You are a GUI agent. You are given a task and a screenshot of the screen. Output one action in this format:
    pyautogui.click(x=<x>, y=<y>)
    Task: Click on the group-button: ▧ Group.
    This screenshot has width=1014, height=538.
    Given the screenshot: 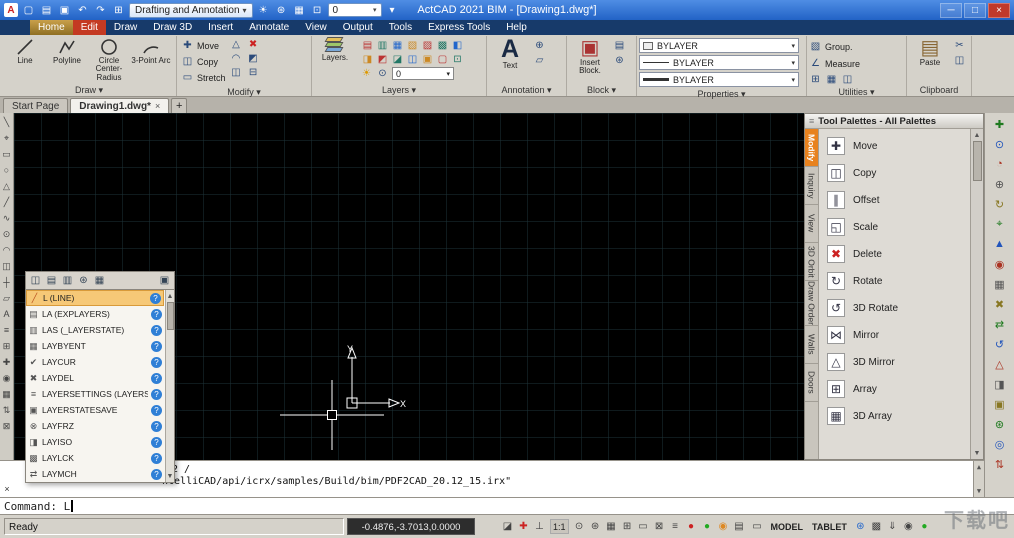 What is the action you would take?
    pyautogui.click(x=856, y=46)
    